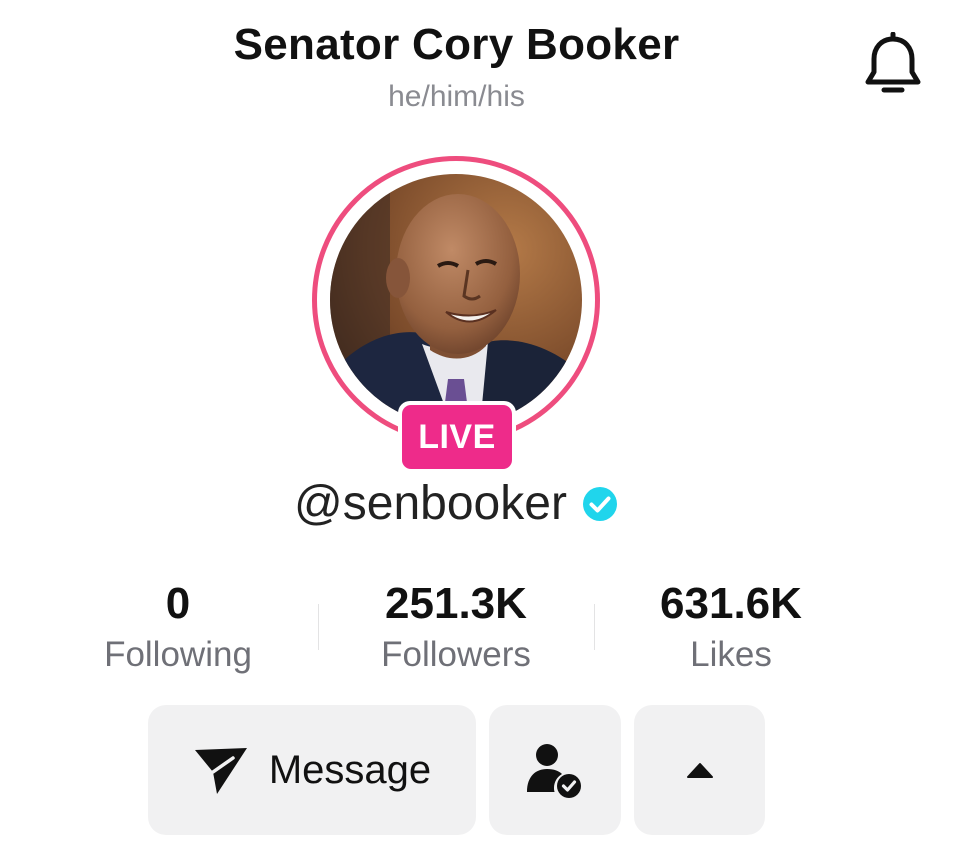  I want to click on more-button, so click(699, 770).